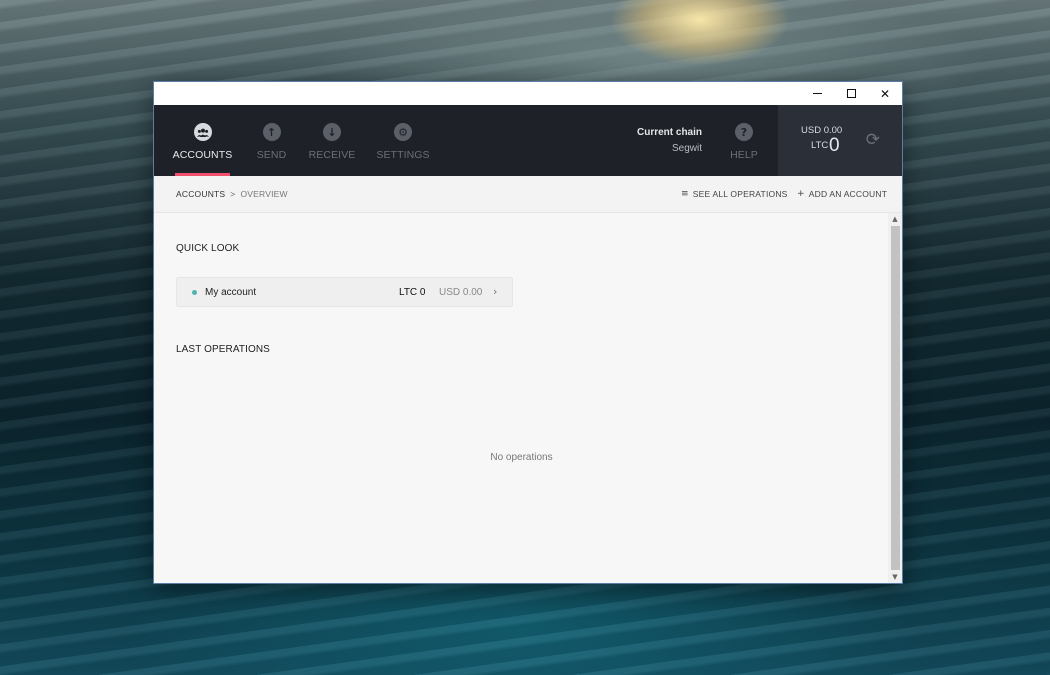  I want to click on scroll-down-icon: ▼, so click(895, 577).